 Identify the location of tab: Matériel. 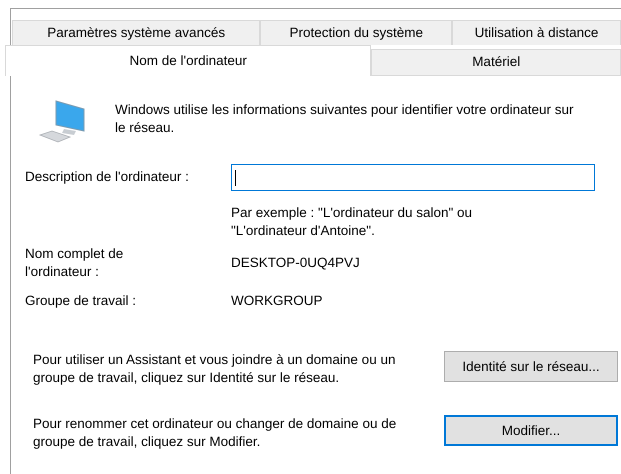
(496, 62).